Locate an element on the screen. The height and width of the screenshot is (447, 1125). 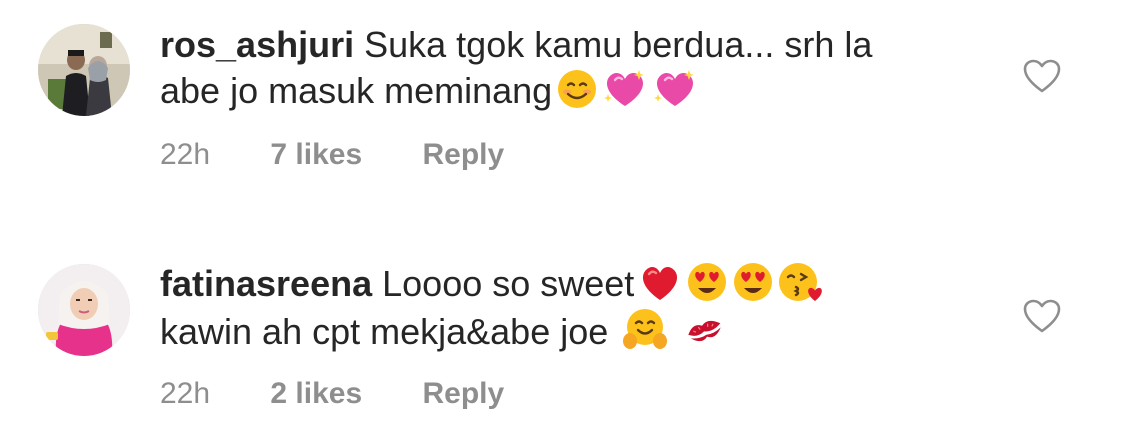
comment-meta: 22h 7 likes Reply is located at coordinates (332, 155).